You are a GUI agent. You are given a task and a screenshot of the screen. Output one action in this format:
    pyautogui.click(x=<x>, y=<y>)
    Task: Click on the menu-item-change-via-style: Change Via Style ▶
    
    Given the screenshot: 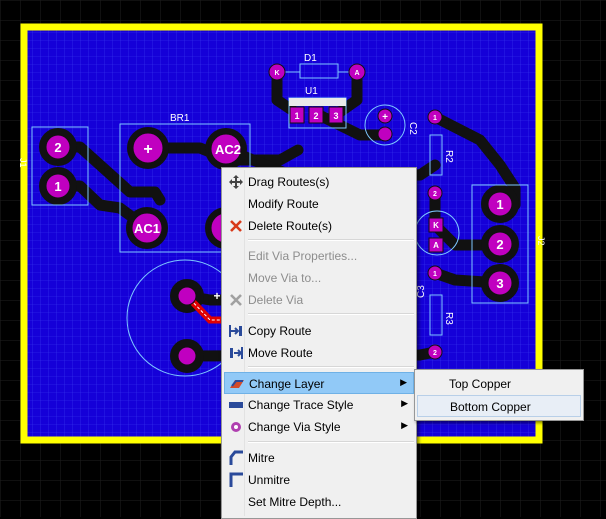 What is the action you would take?
    pyautogui.click(x=319, y=427)
    